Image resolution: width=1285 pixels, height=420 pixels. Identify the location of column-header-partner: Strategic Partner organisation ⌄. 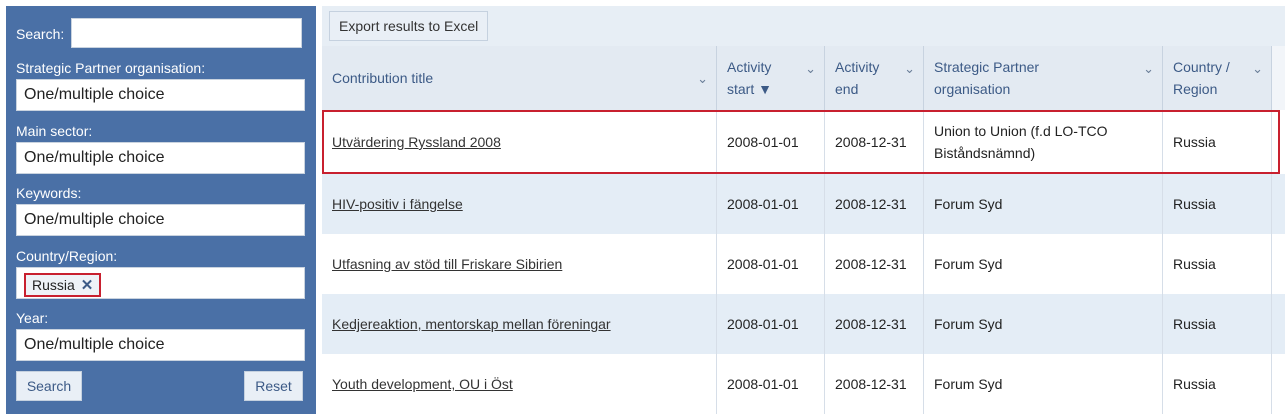
(1043, 78).